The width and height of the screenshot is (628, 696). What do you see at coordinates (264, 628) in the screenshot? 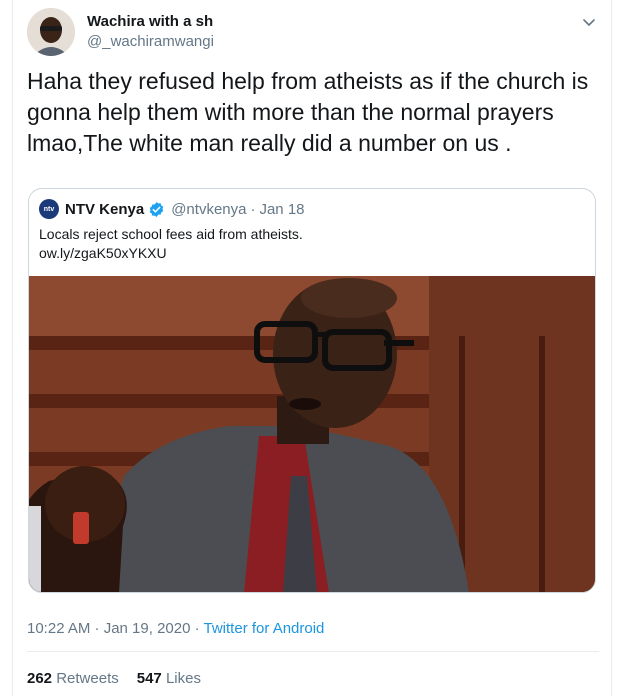
I see `tweet-source-link: Twitter for Android` at bounding box center [264, 628].